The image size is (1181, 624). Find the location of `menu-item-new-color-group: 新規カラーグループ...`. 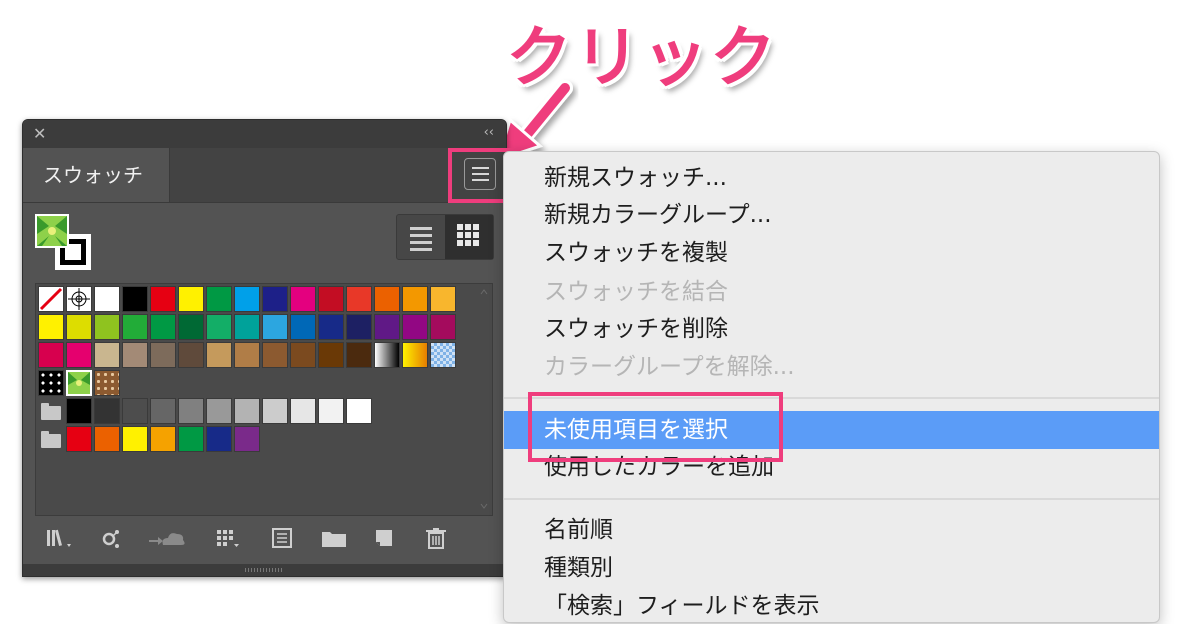

menu-item-new-color-group: 新規カラーグループ... is located at coordinates (658, 215).